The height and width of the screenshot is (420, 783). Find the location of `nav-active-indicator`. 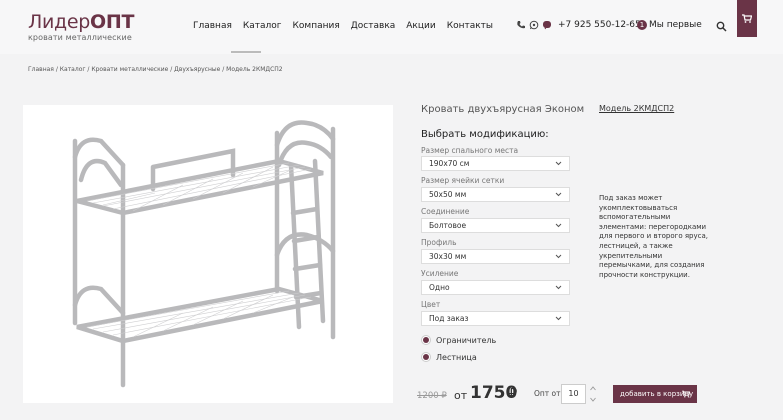

nav-active-indicator is located at coordinates (246, 52).